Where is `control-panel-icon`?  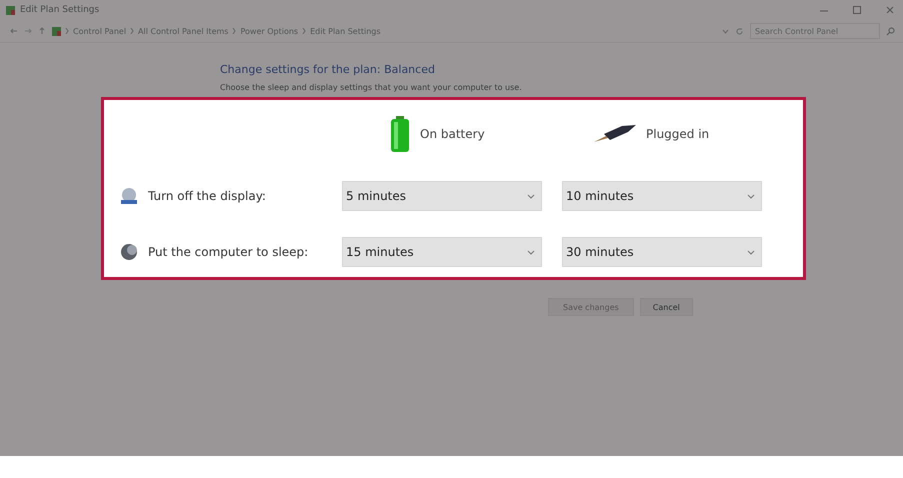 control-panel-icon is located at coordinates (56, 31).